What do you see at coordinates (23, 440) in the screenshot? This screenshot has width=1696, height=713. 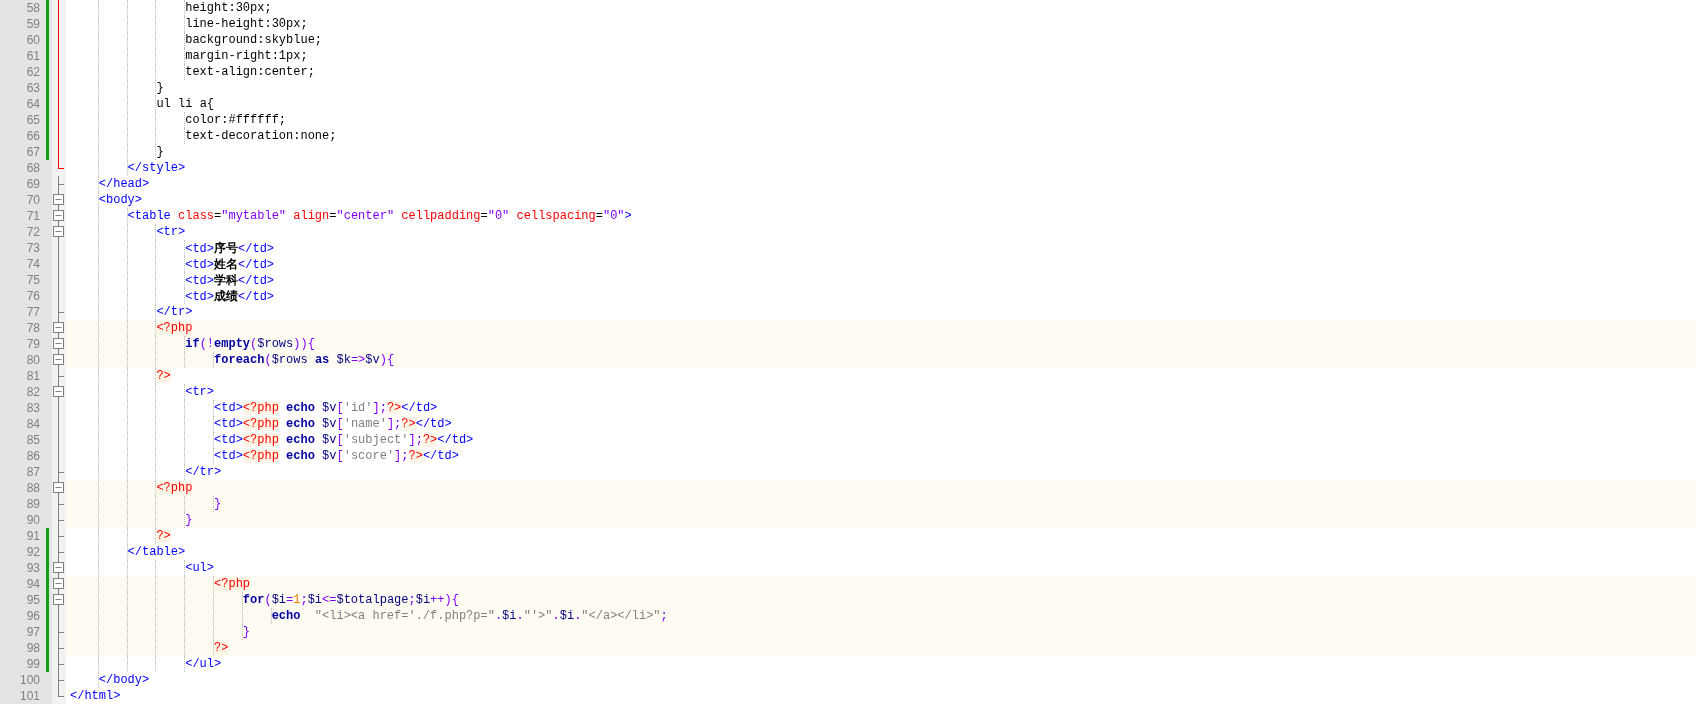 I see `line-number: 85` at bounding box center [23, 440].